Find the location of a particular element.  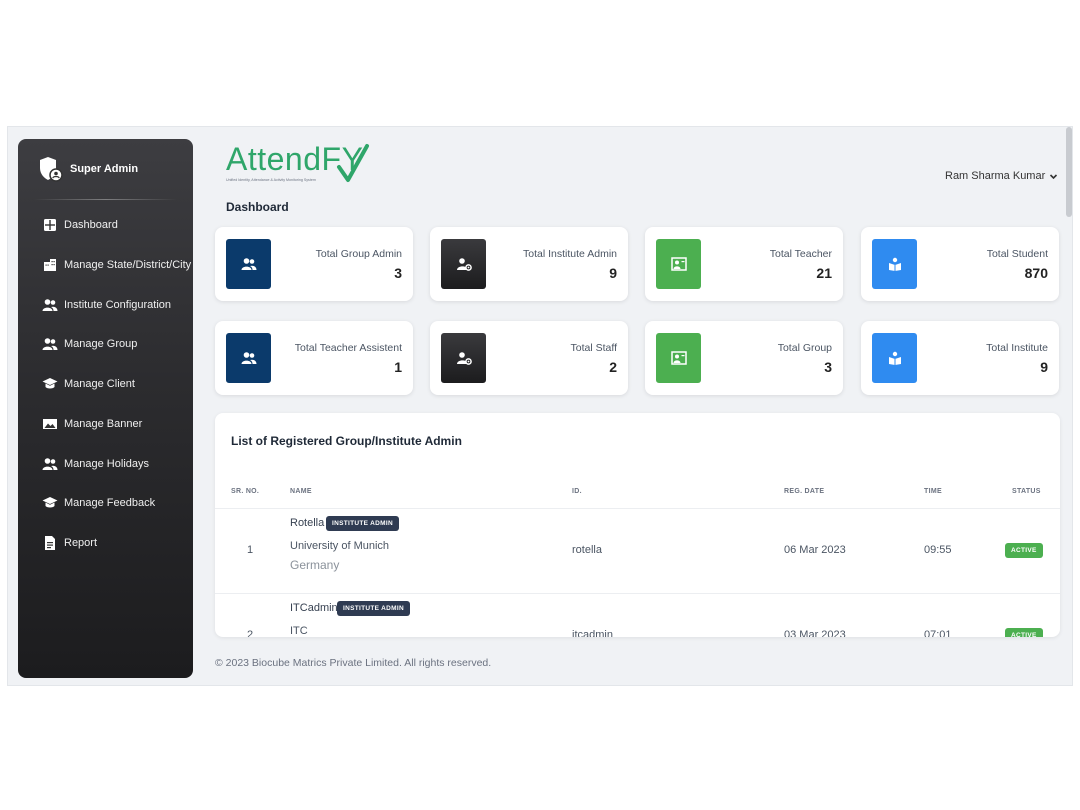

stat-label: Total Group is located at coordinates (804, 348).